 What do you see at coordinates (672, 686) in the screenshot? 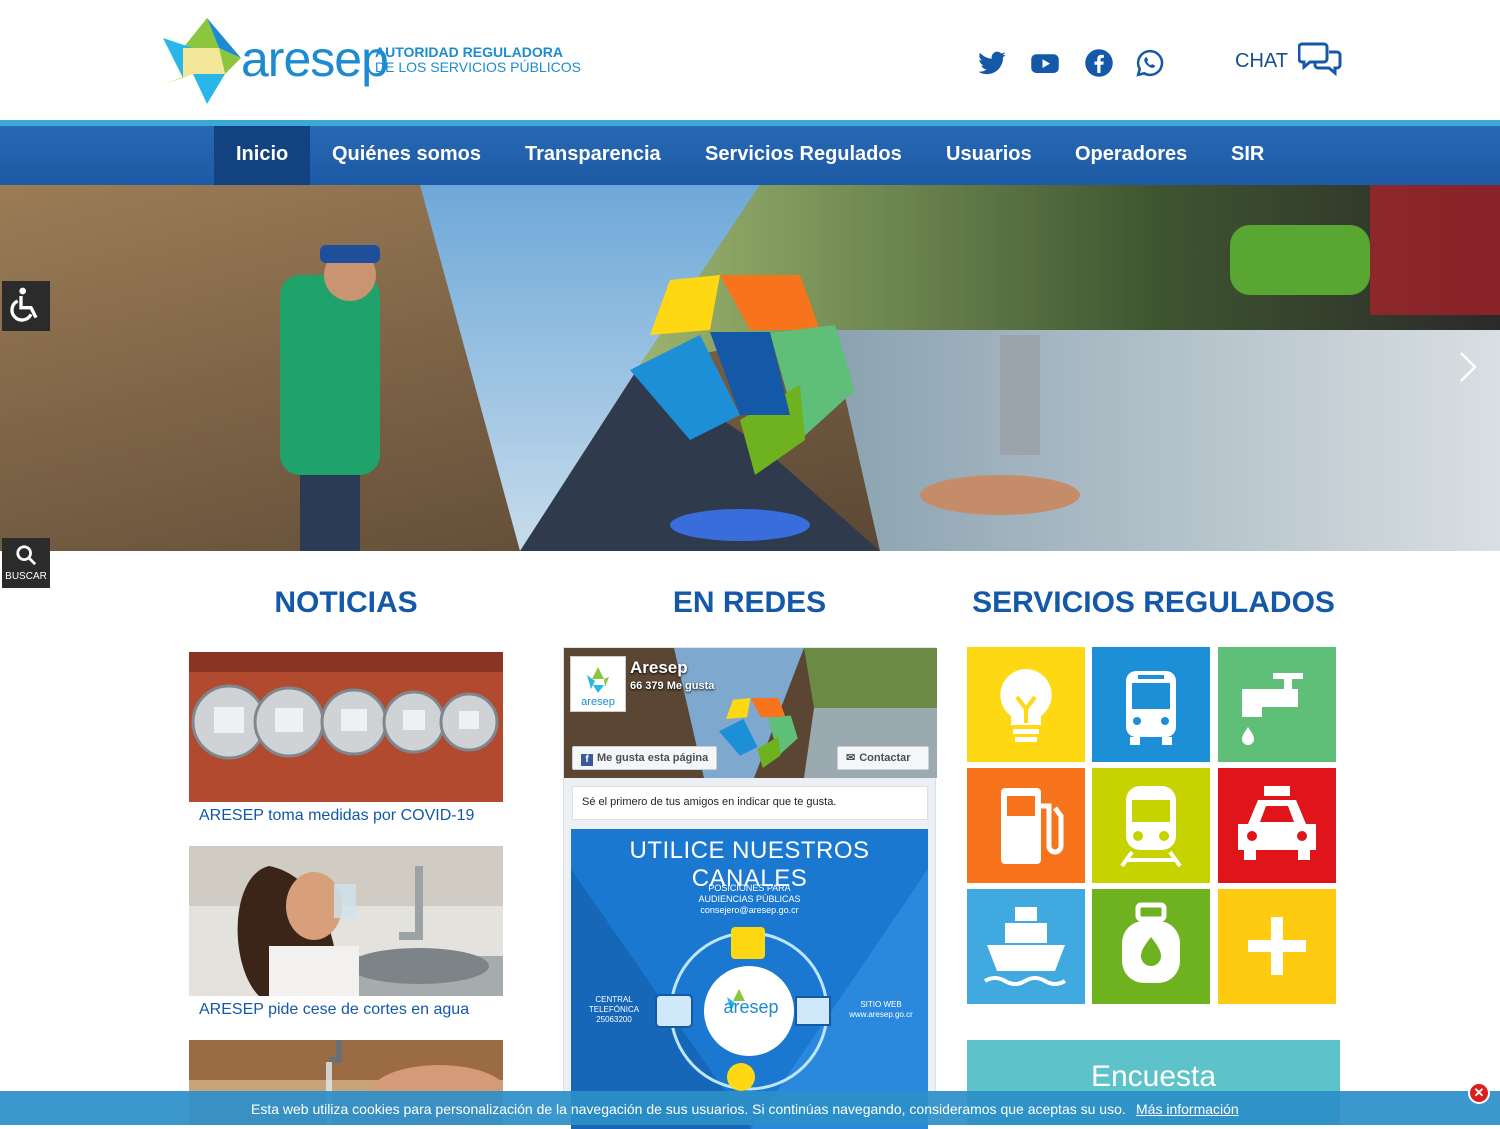
I see `facebook-likes-count: 66 379 Me gusta` at bounding box center [672, 686].